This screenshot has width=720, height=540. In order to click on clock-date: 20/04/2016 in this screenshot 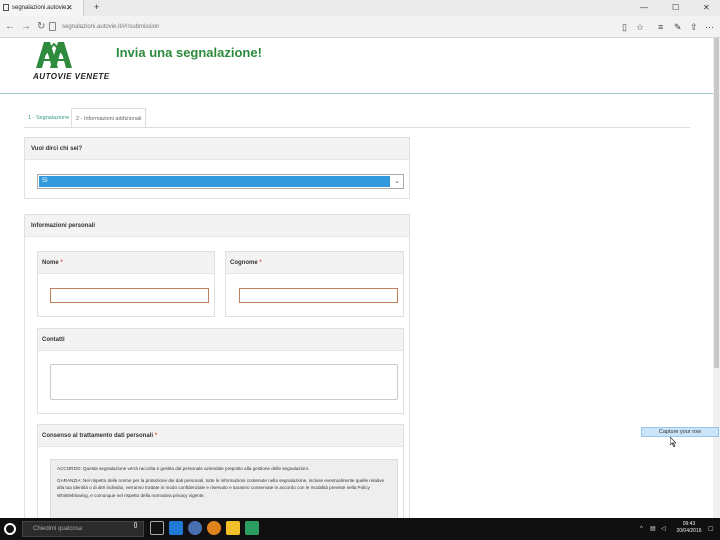, I will do `click(689, 531)`.